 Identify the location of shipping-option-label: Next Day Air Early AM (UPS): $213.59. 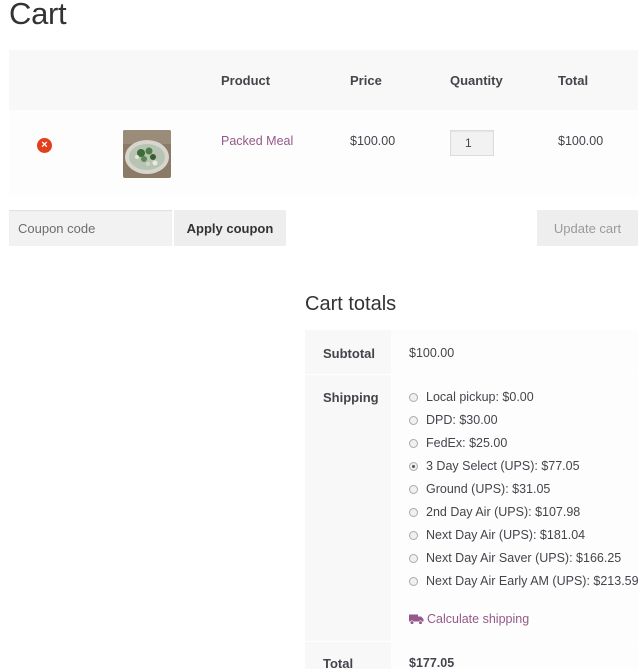
(532, 581).